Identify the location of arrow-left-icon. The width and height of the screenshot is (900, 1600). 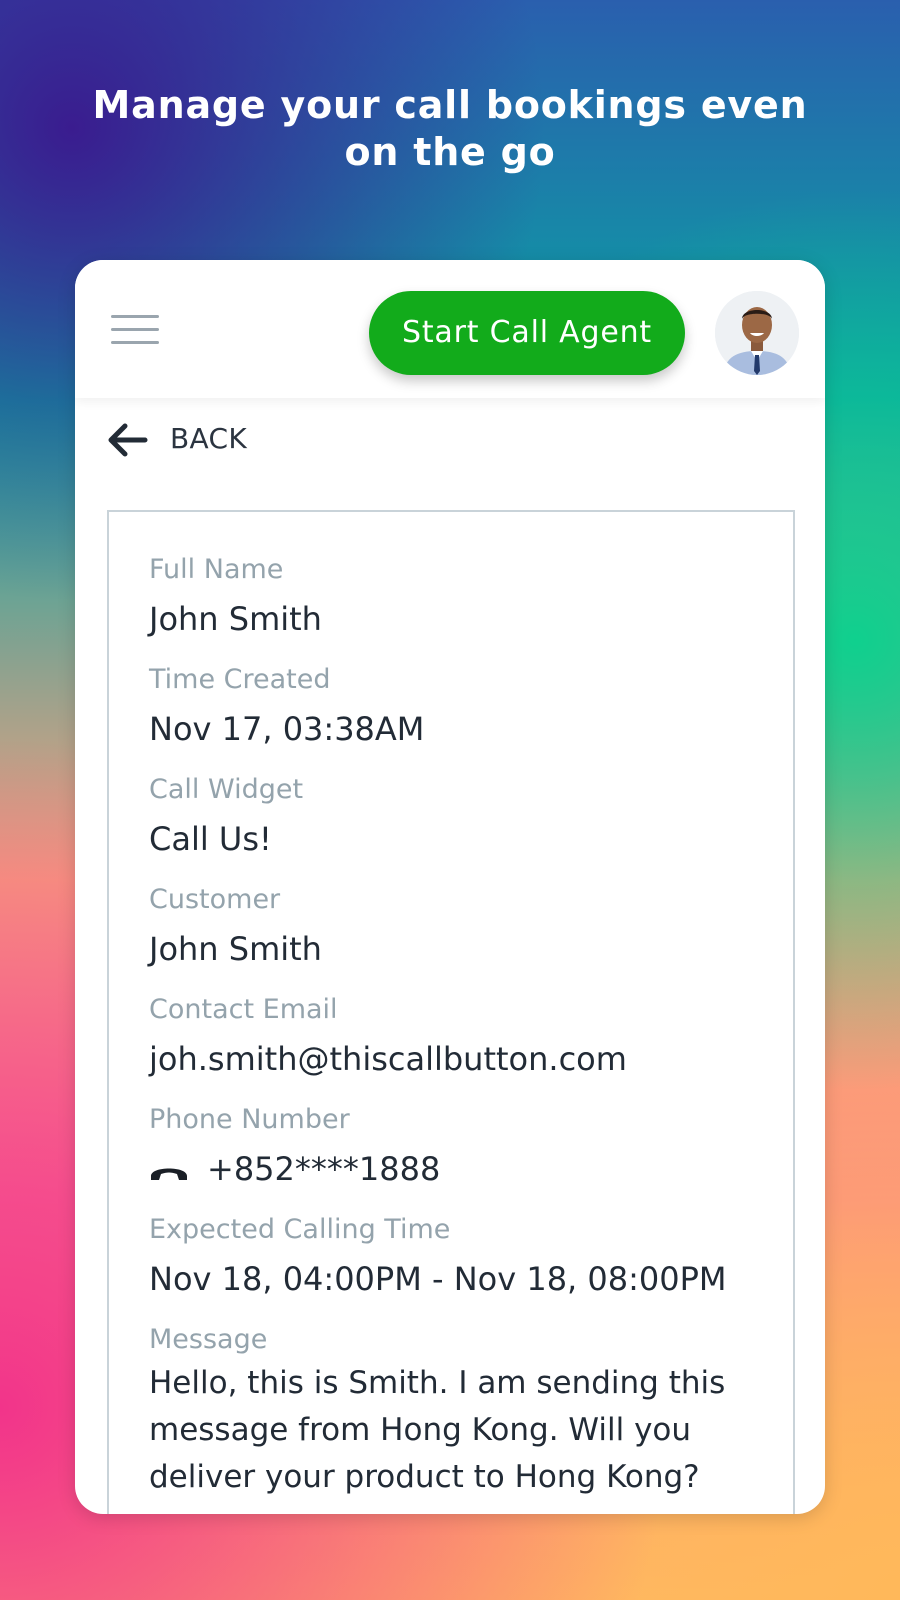
(128, 440).